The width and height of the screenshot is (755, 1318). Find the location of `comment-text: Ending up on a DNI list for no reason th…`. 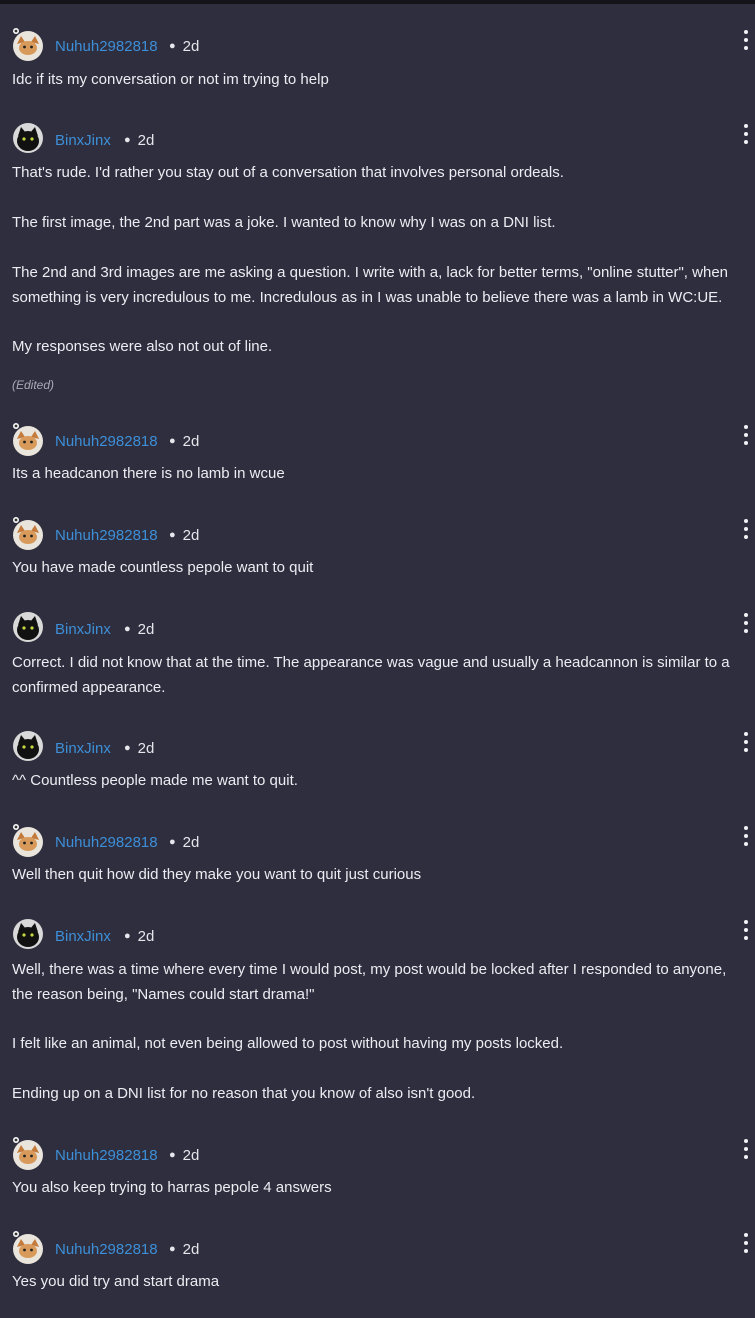

comment-text: Ending up on a DNI list for no reason th… is located at coordinates (244, 1093).